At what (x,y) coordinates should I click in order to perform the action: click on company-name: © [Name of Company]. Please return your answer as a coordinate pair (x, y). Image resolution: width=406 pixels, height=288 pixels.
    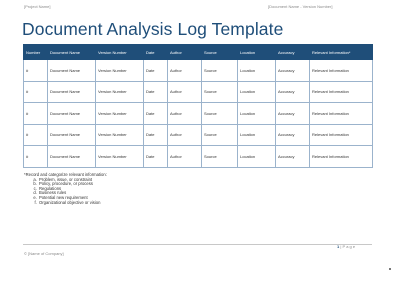
    Looking at the image, I should click on (44, 253).